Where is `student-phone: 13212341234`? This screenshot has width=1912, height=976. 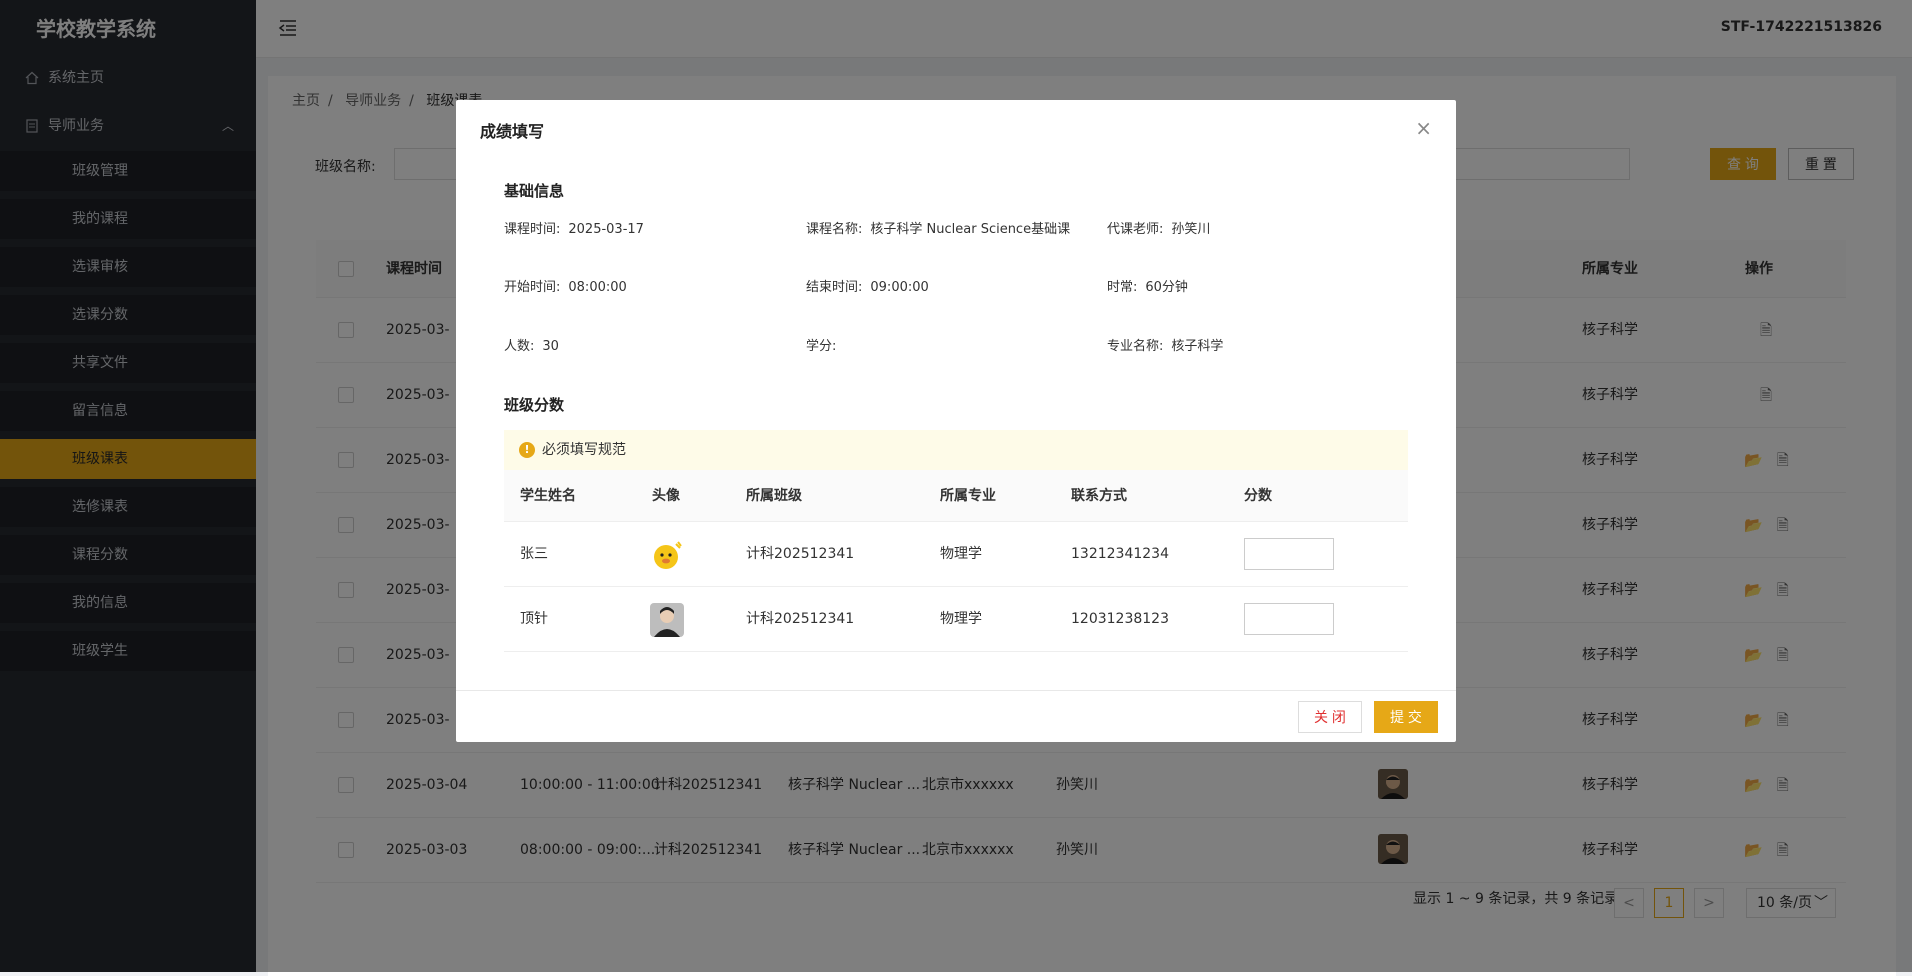 student-phone: 13212341234 is located at coordinates (1120, 554).